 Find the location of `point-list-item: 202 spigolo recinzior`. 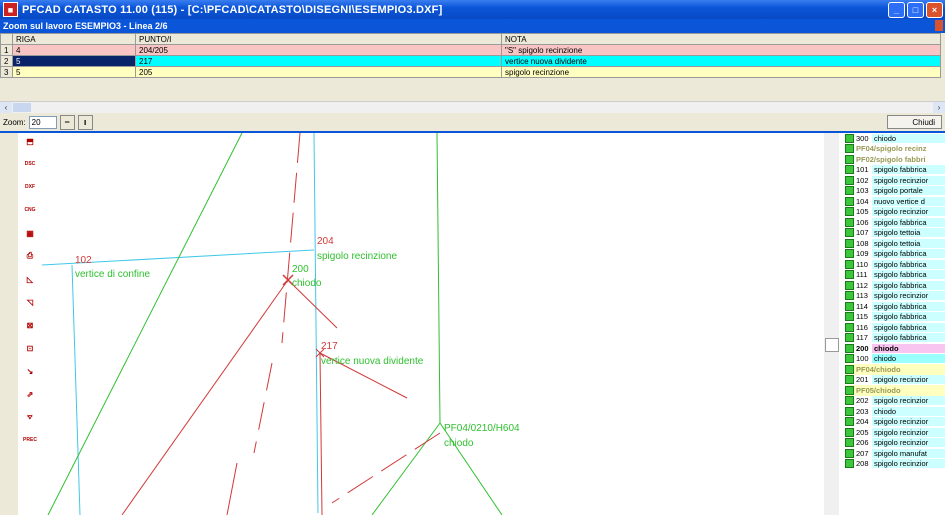

point-list-item: 202 spigolo recinzior is located at coordinates (895, 401).